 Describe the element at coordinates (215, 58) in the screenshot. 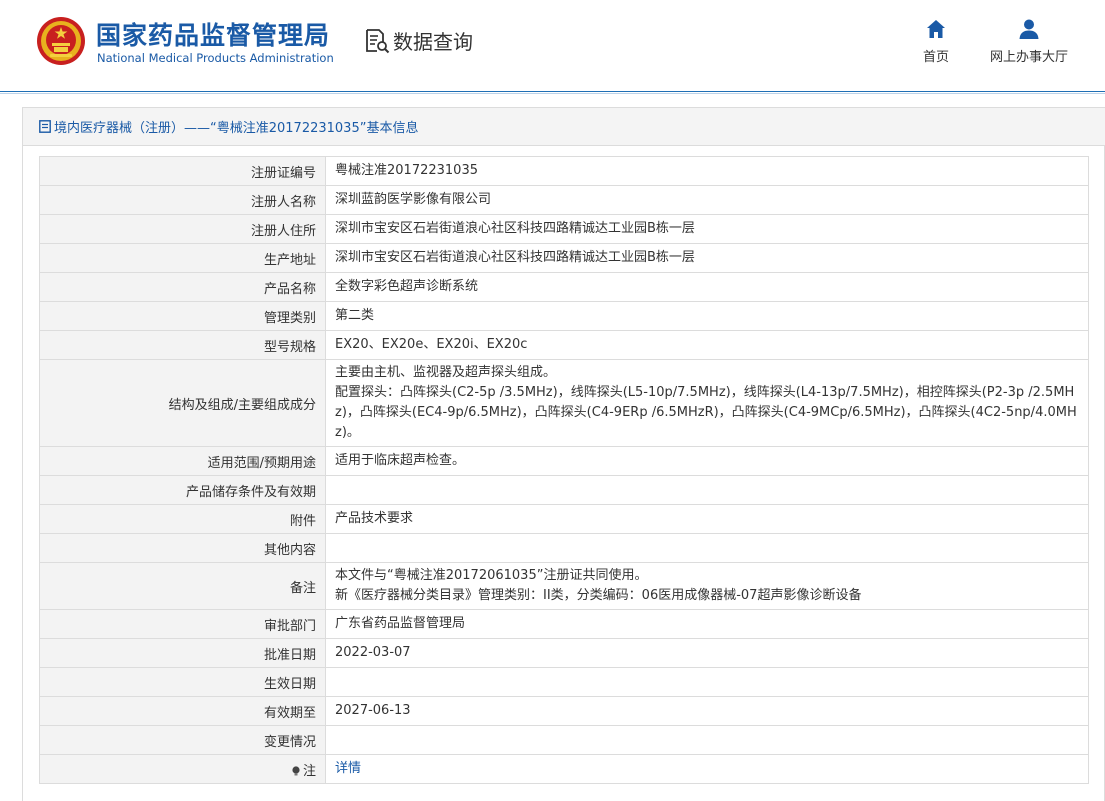

I see `agency-name-en: National Medical Products Administration` at that location.